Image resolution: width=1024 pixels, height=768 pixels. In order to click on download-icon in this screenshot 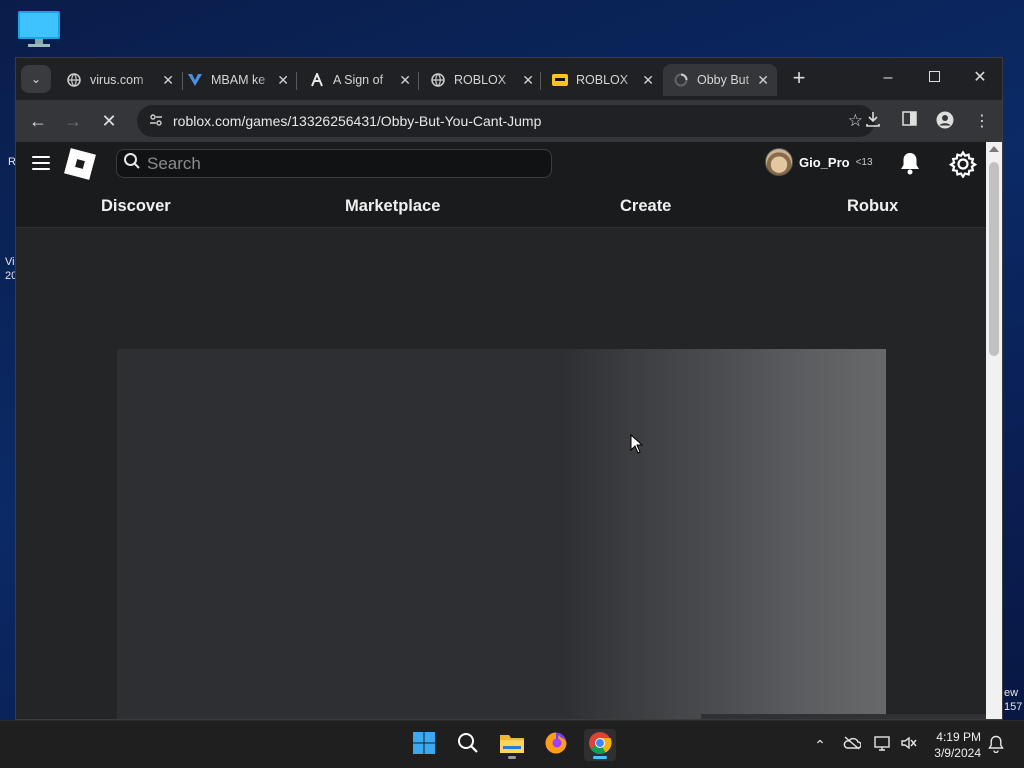, I will do `click(873, 122)`.